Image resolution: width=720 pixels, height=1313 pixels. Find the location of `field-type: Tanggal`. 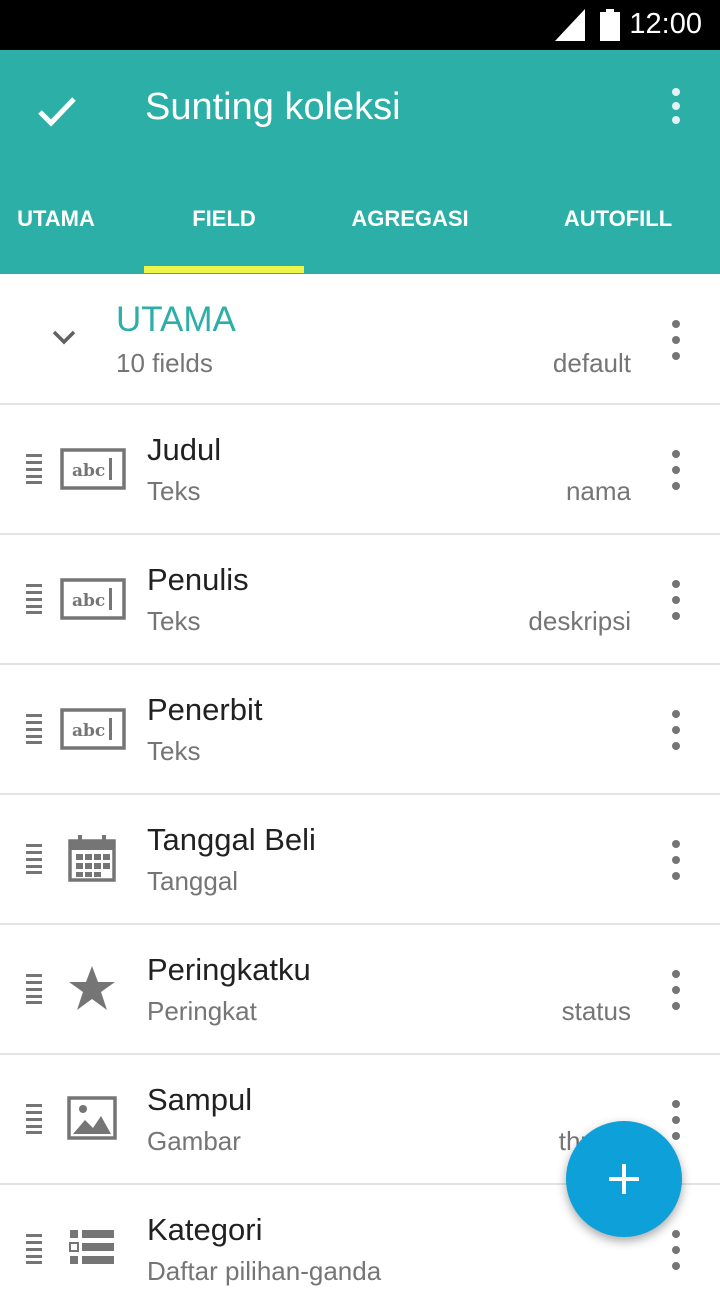

field-type: Tanggal is located at coordinates (193, 881).